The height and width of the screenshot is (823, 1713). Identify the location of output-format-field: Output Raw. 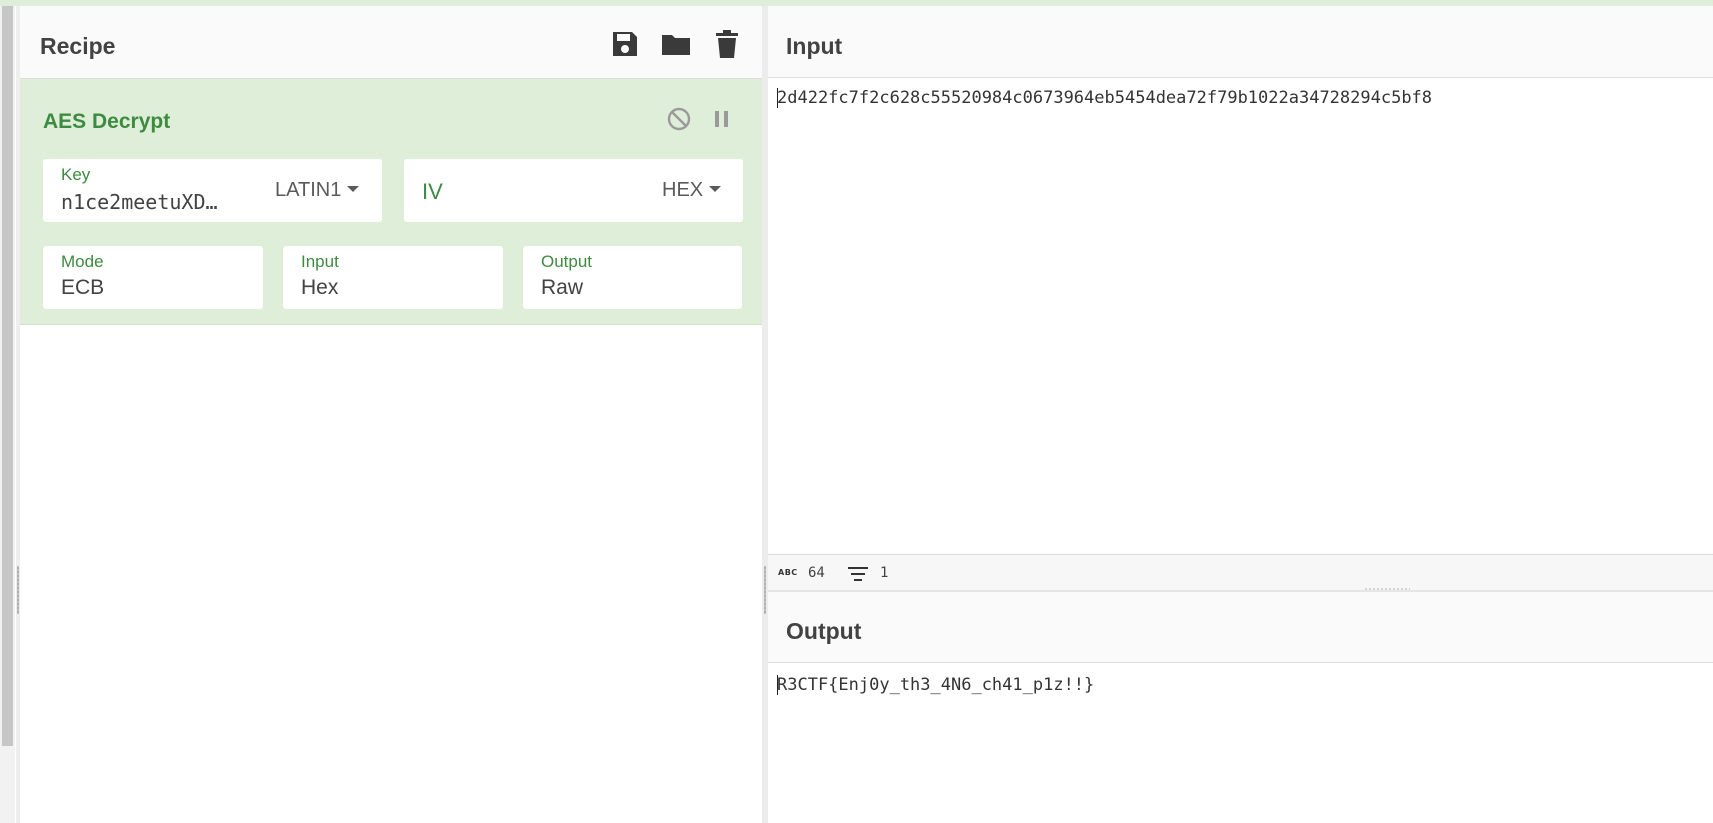
(632, 277).